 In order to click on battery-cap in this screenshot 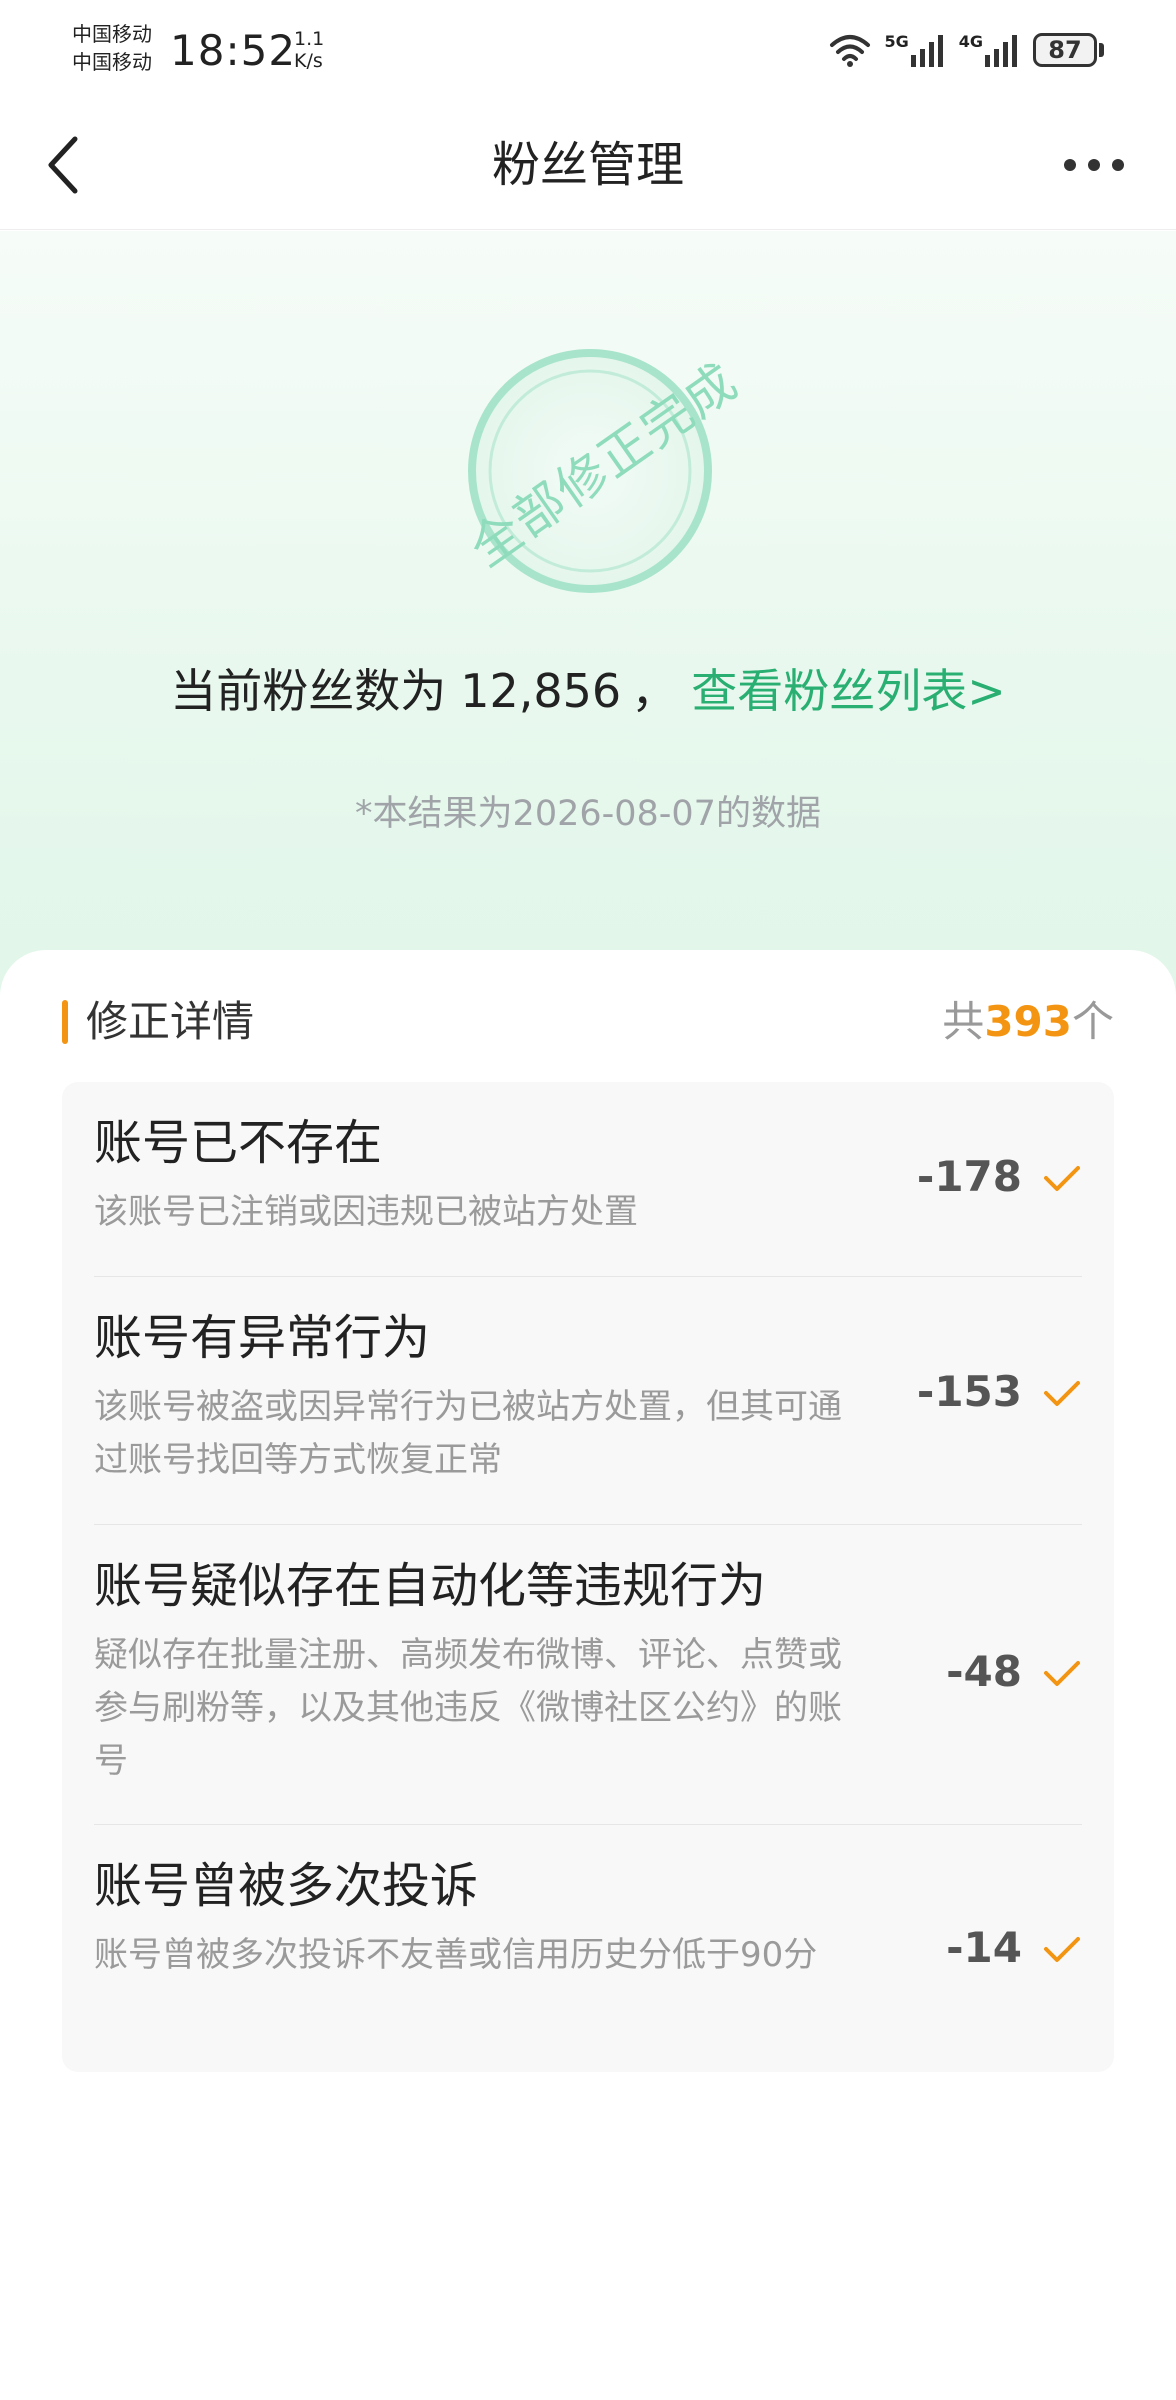, I will do `click(1101, 50)`.